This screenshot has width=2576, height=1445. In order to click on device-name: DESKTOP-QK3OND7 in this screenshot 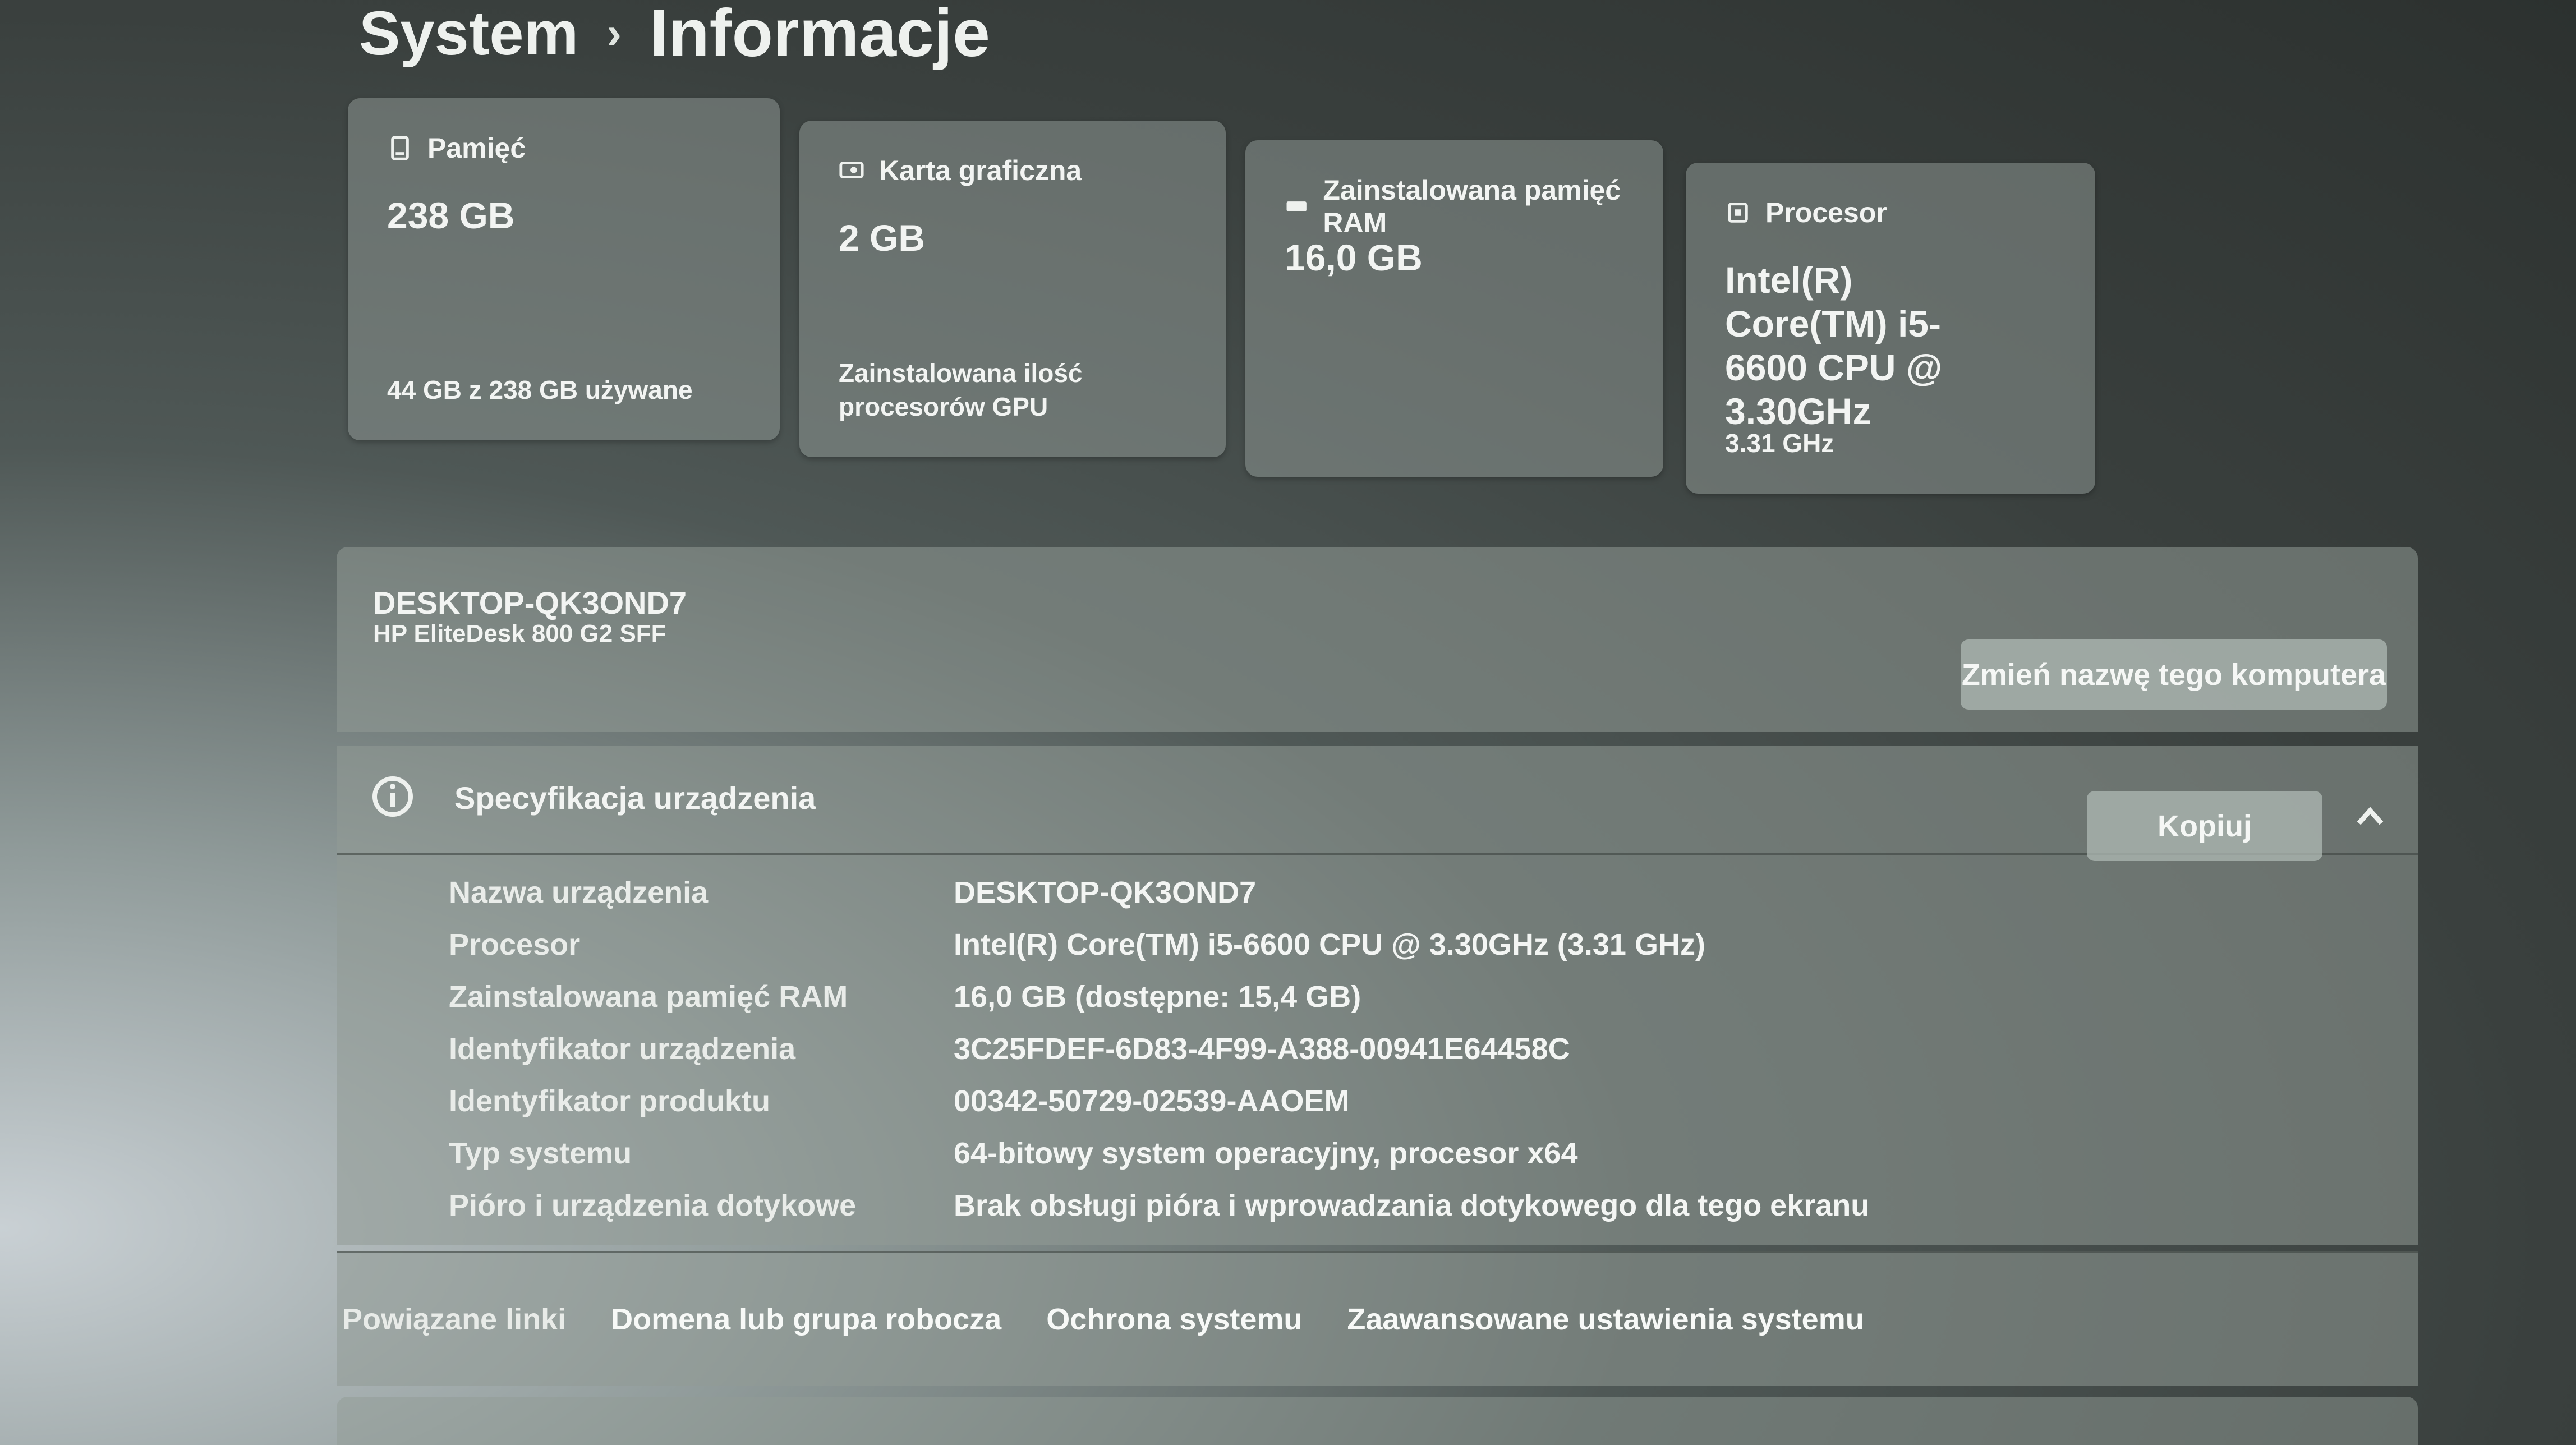, I will do `click(530, 603)`.